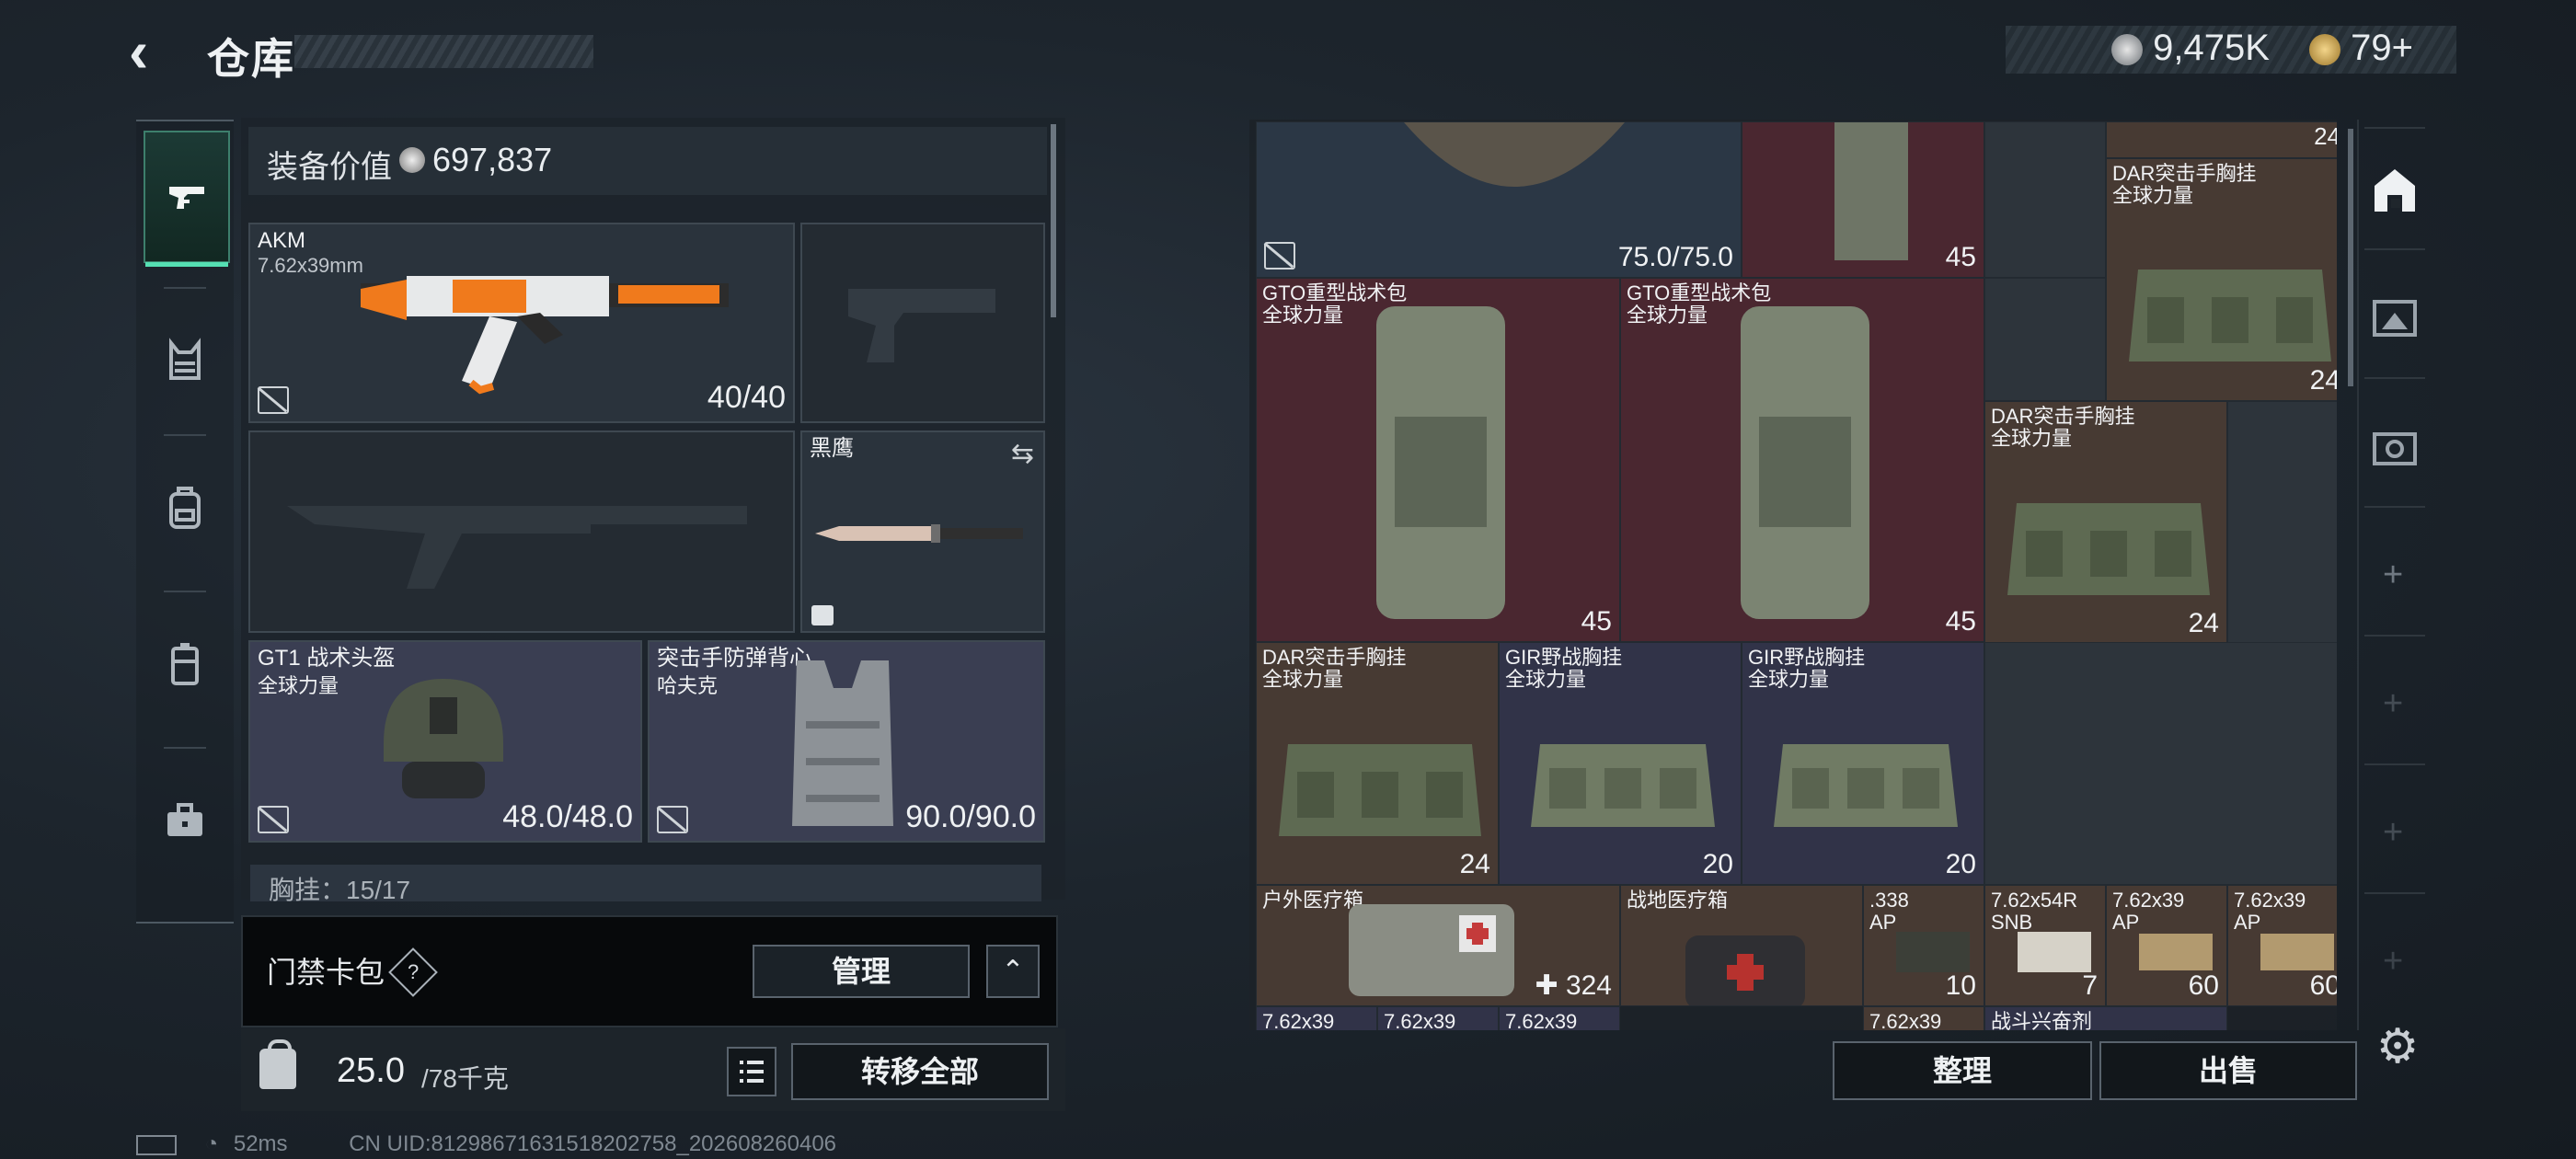  Describe the element at coordinates (1678, 900) in the screenshot. I see `item-name: 战地医疗箱` at that location.